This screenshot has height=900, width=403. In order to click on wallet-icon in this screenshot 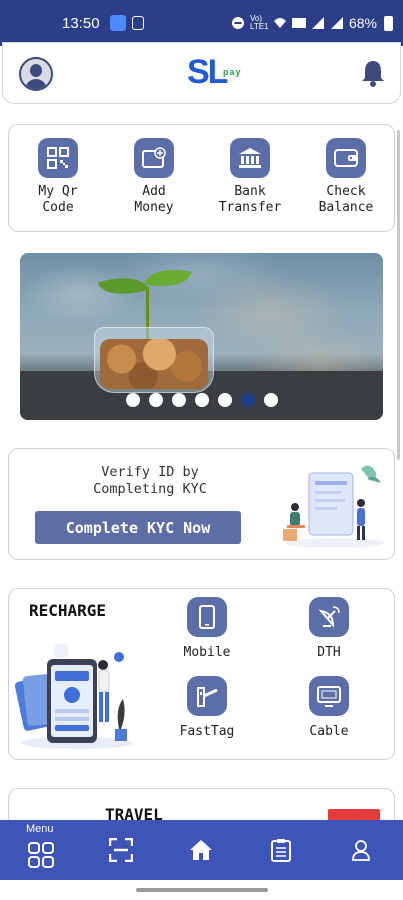, I will do `click(346, 158)`.